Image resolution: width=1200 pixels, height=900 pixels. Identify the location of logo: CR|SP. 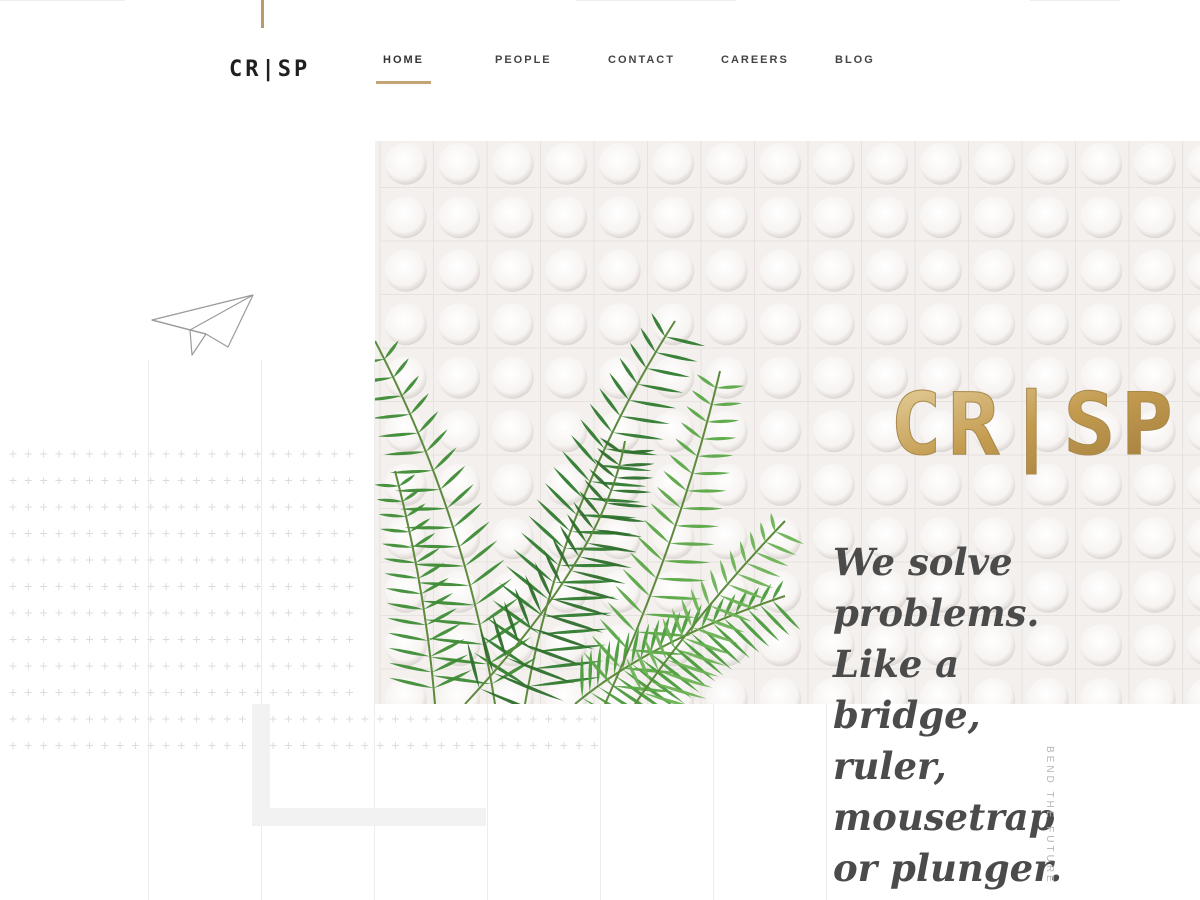
(269, 69).